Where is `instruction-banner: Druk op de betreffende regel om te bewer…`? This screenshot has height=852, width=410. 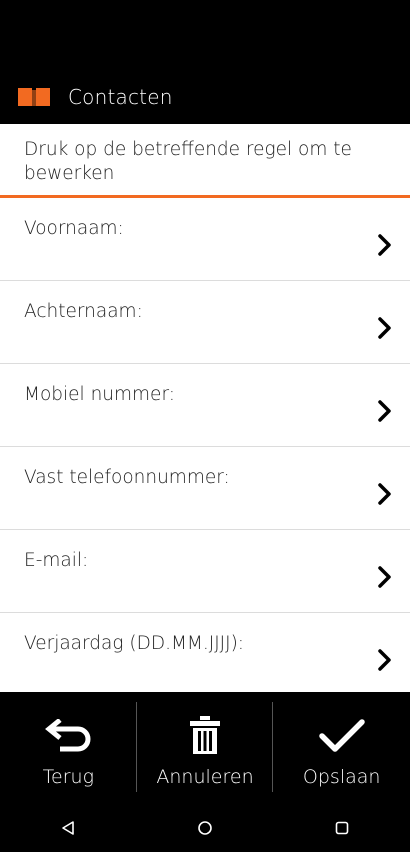 instruction-banner: Druk op de betreffende regel om te bewer… is located at coordinates (205, 161).